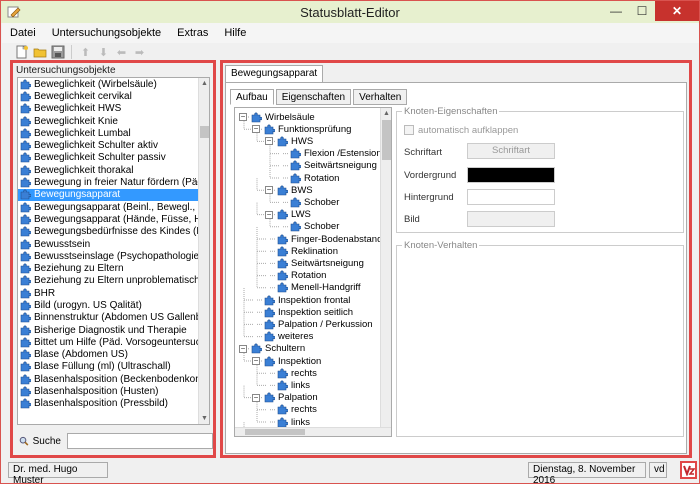 The width and height of the screenshot is (700, 484). What do you see at coordinates (289, 141) in the screenshot?
I see `tree-node: − HWS` at bounding box center [289, 141].